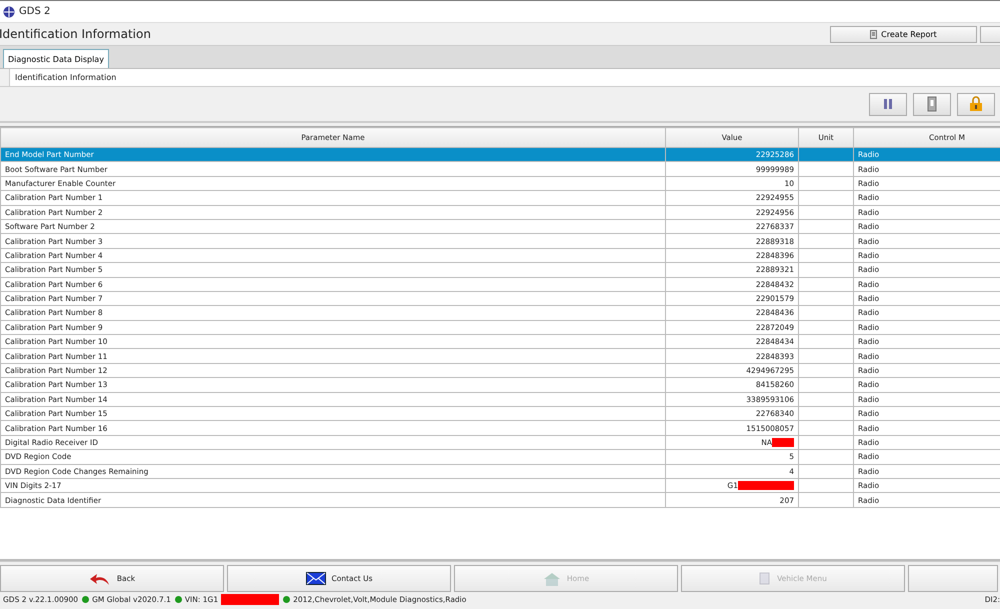  What do you see at coordinates (34, 11) in the screenshot?
I see `window-title: GDS 2` at bounding box center [34, 11].